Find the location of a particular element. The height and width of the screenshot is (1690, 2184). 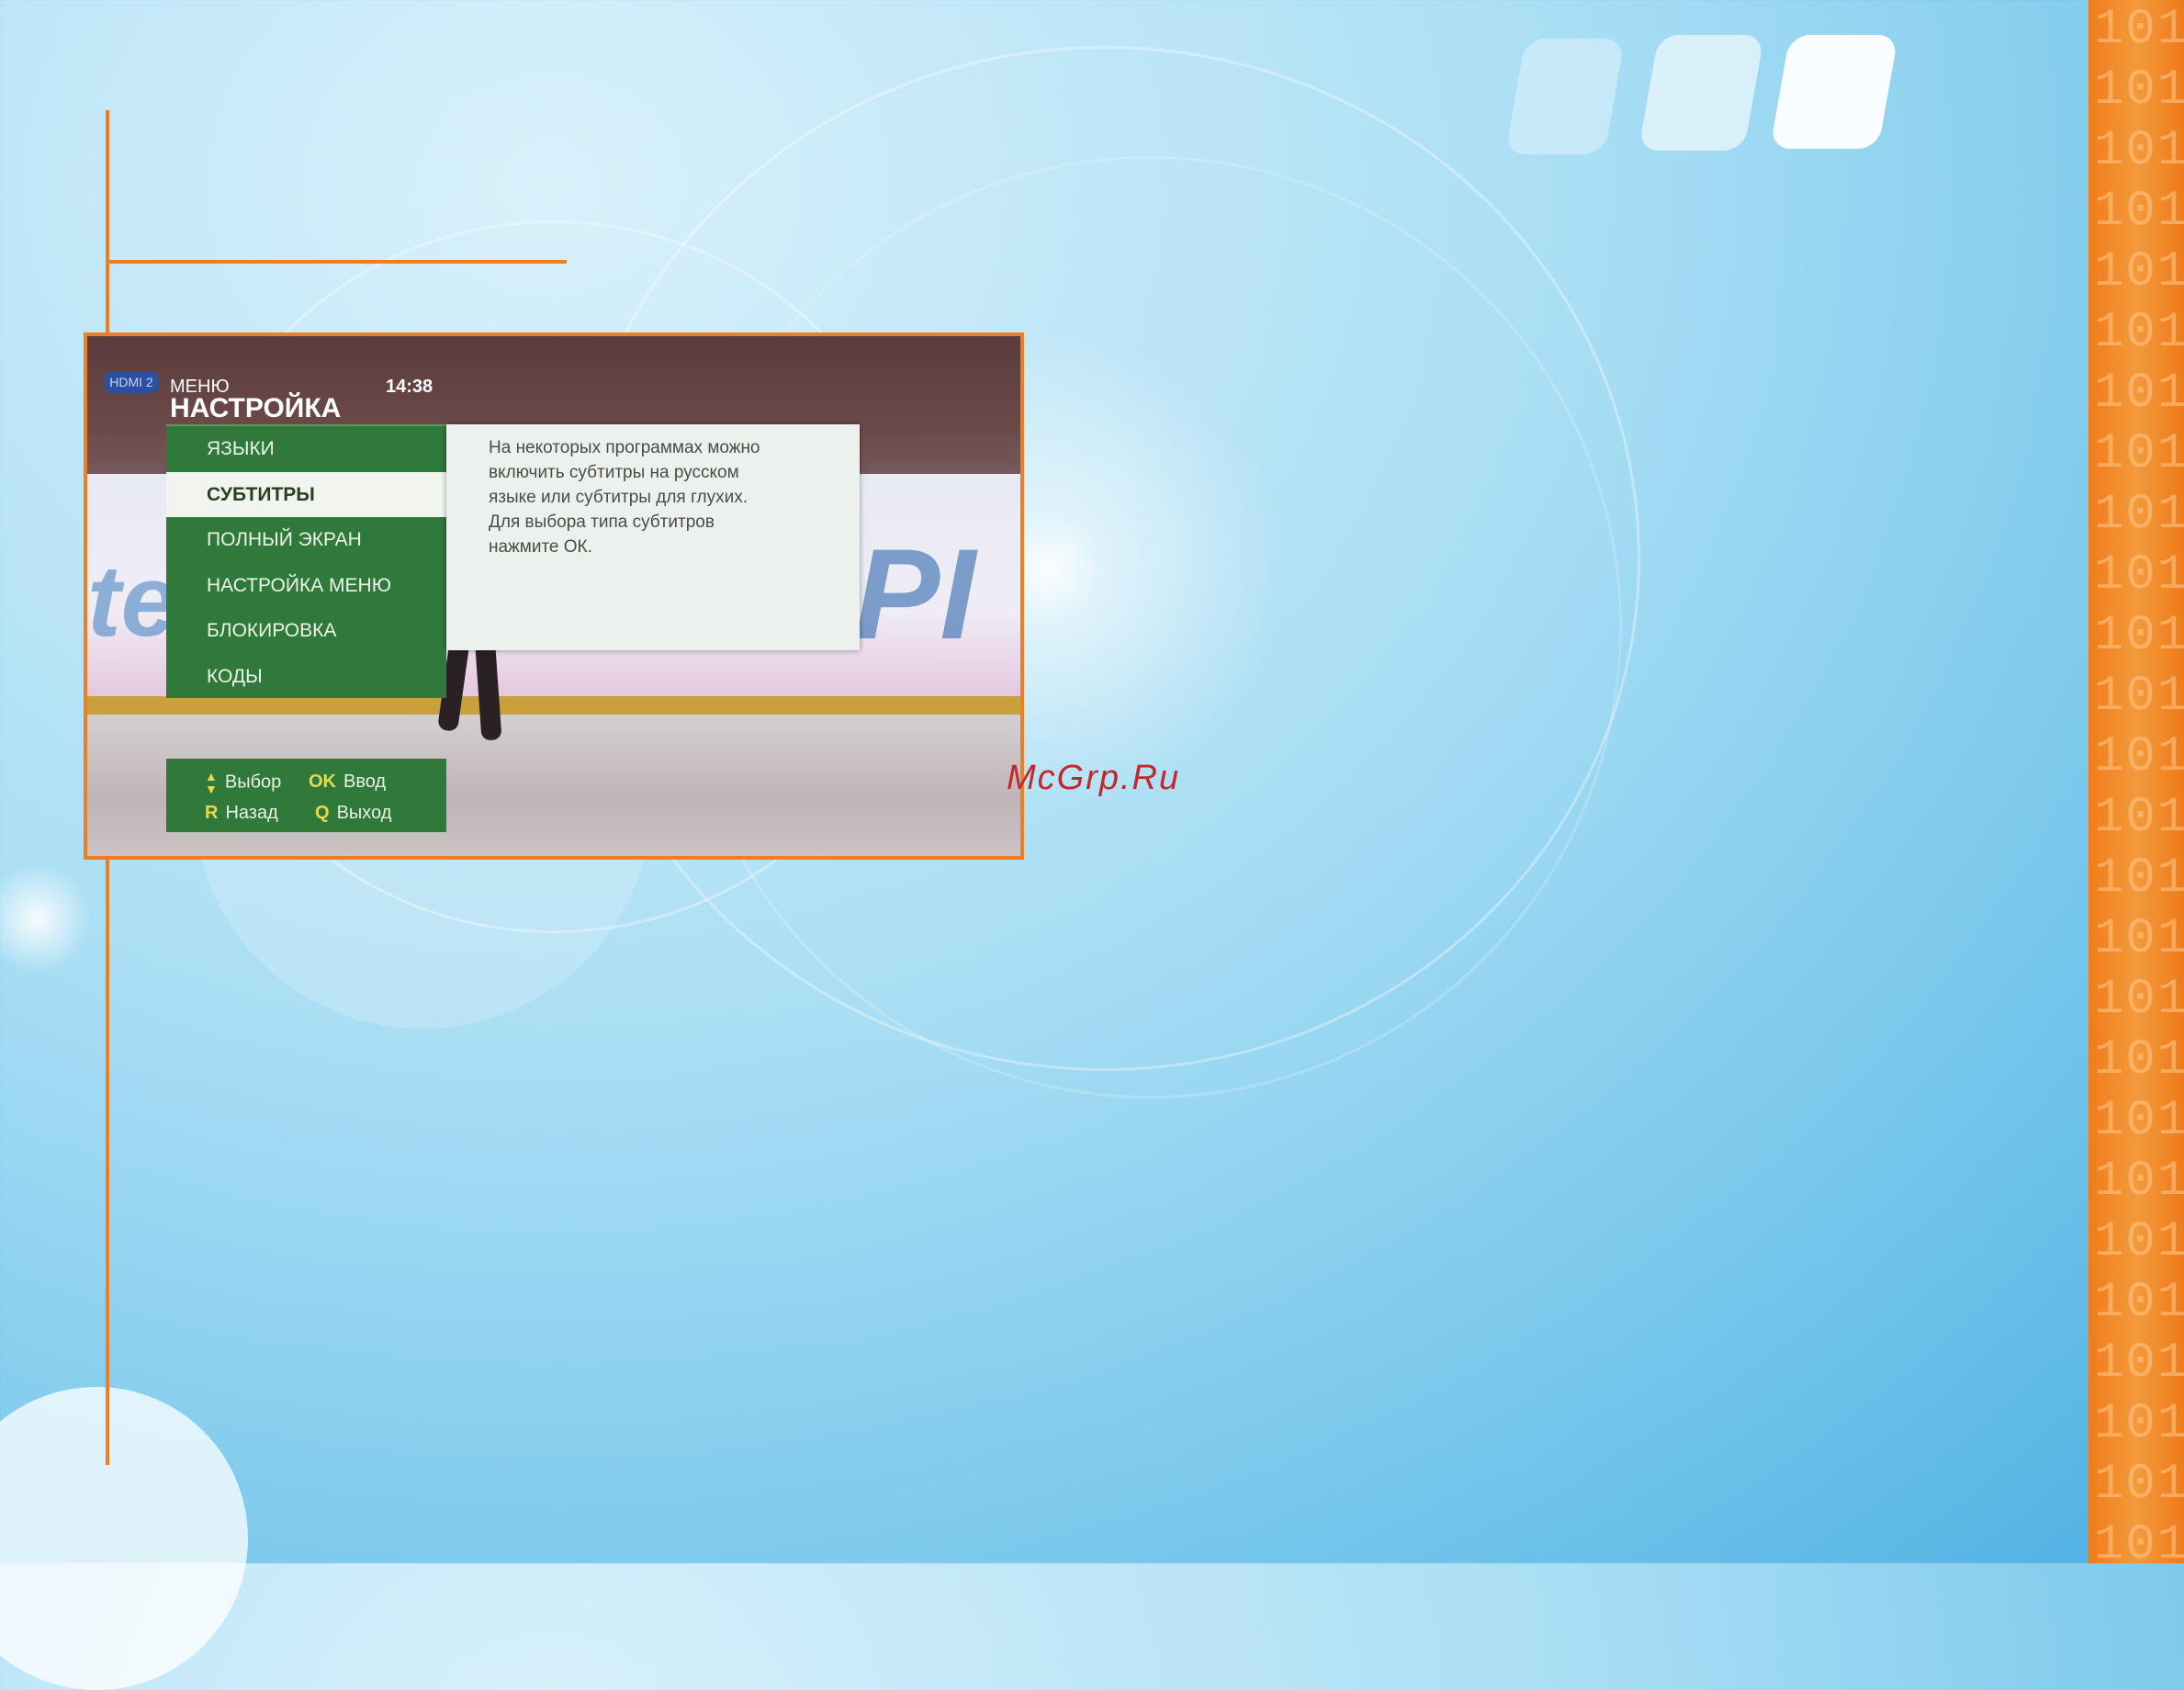

menu-item-codes: КОДЫ is located at coordinates (306, 677).